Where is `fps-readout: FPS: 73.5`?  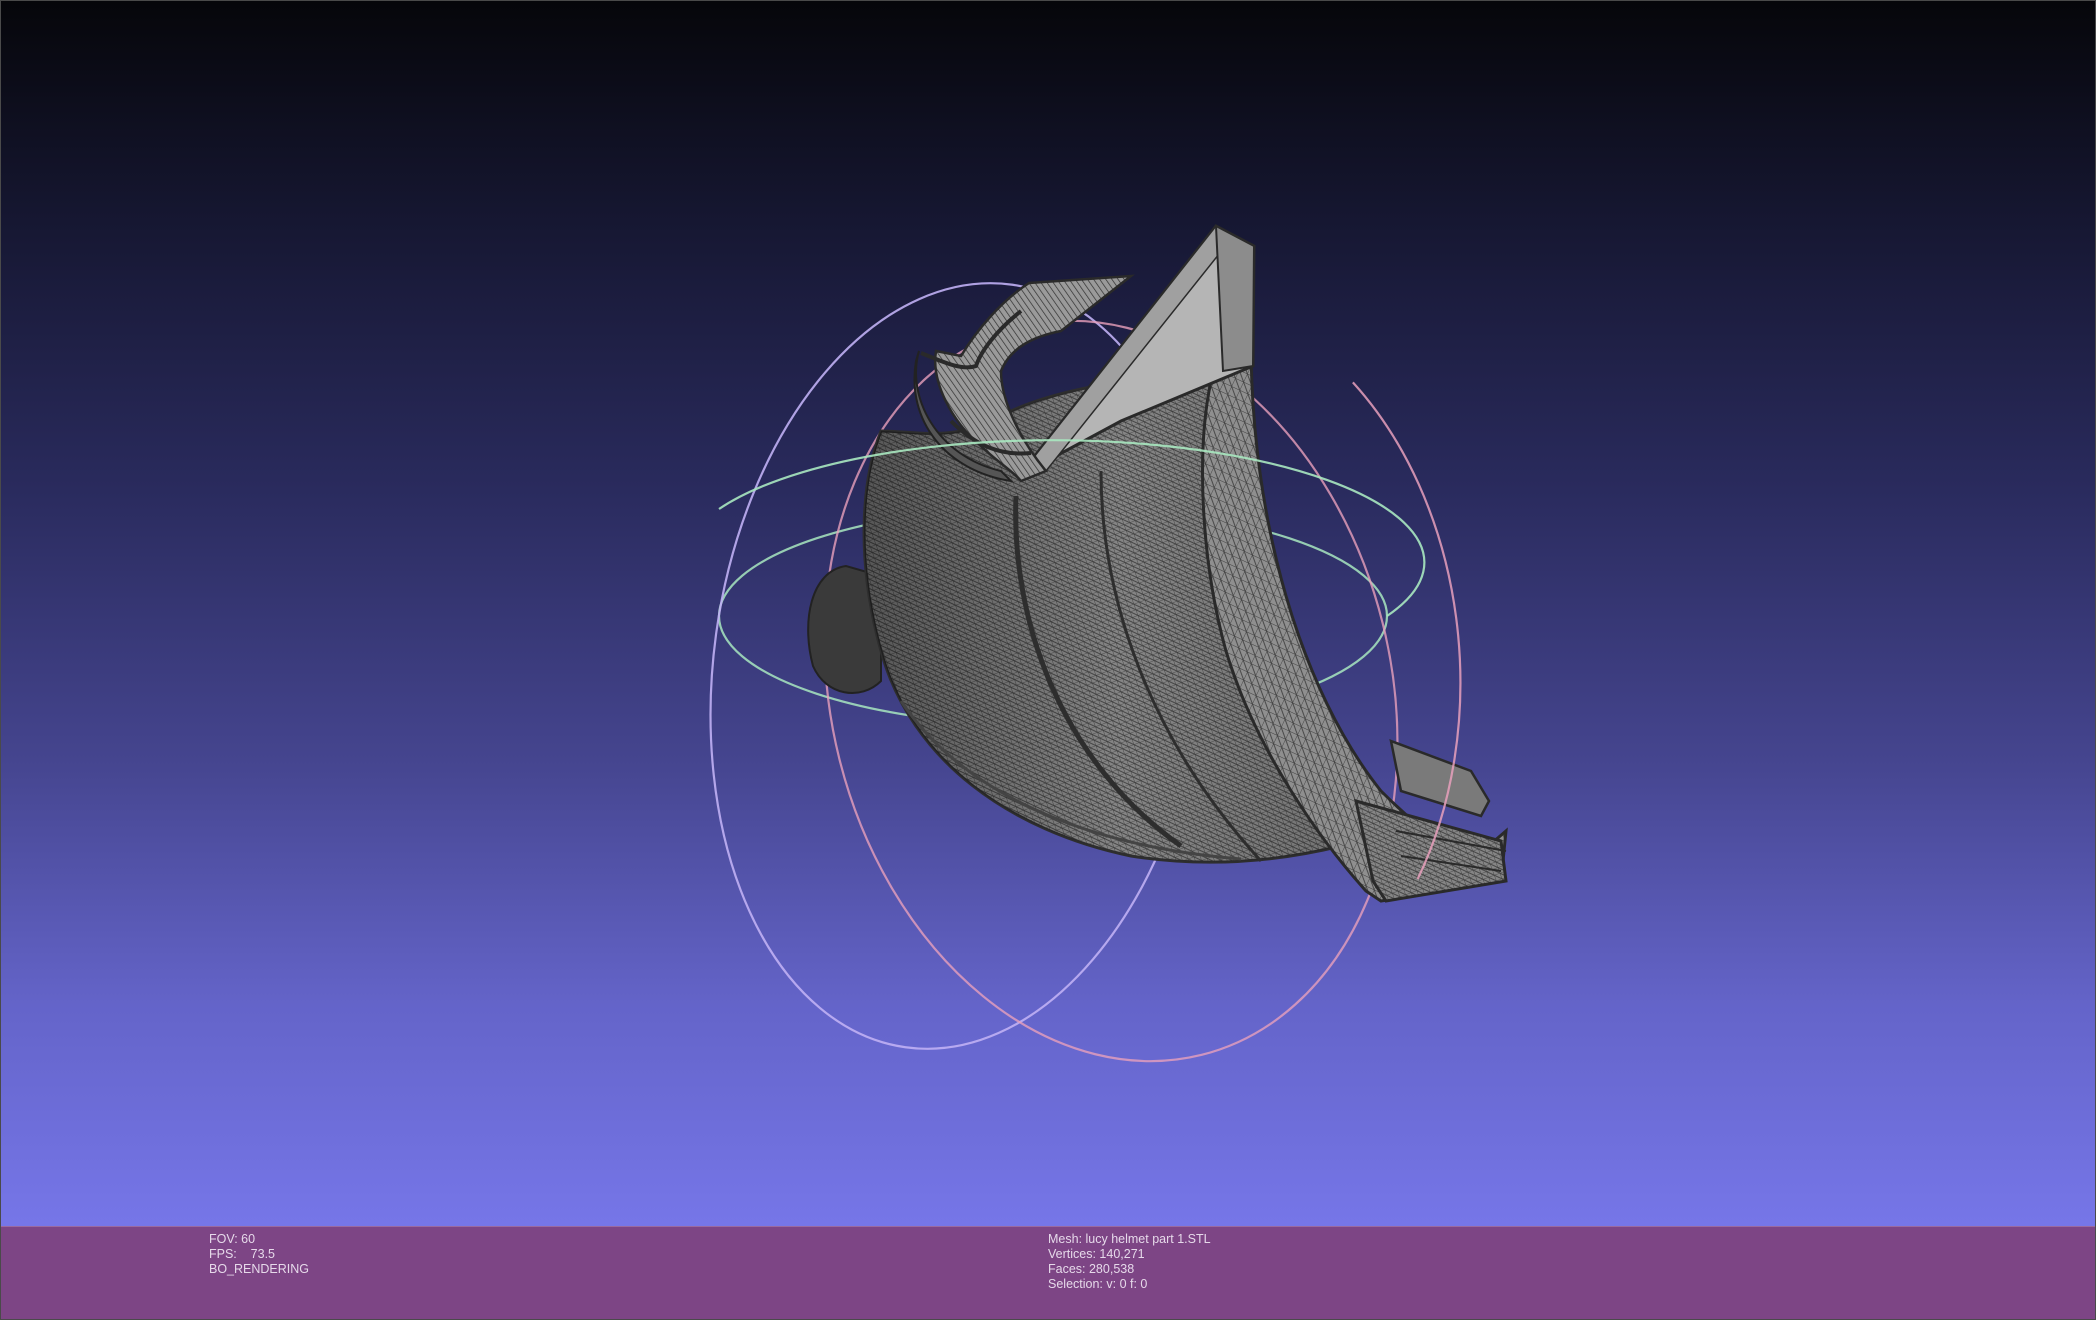 fps-readout: FPS: 73.5 is located at coordinates (242, 1254).